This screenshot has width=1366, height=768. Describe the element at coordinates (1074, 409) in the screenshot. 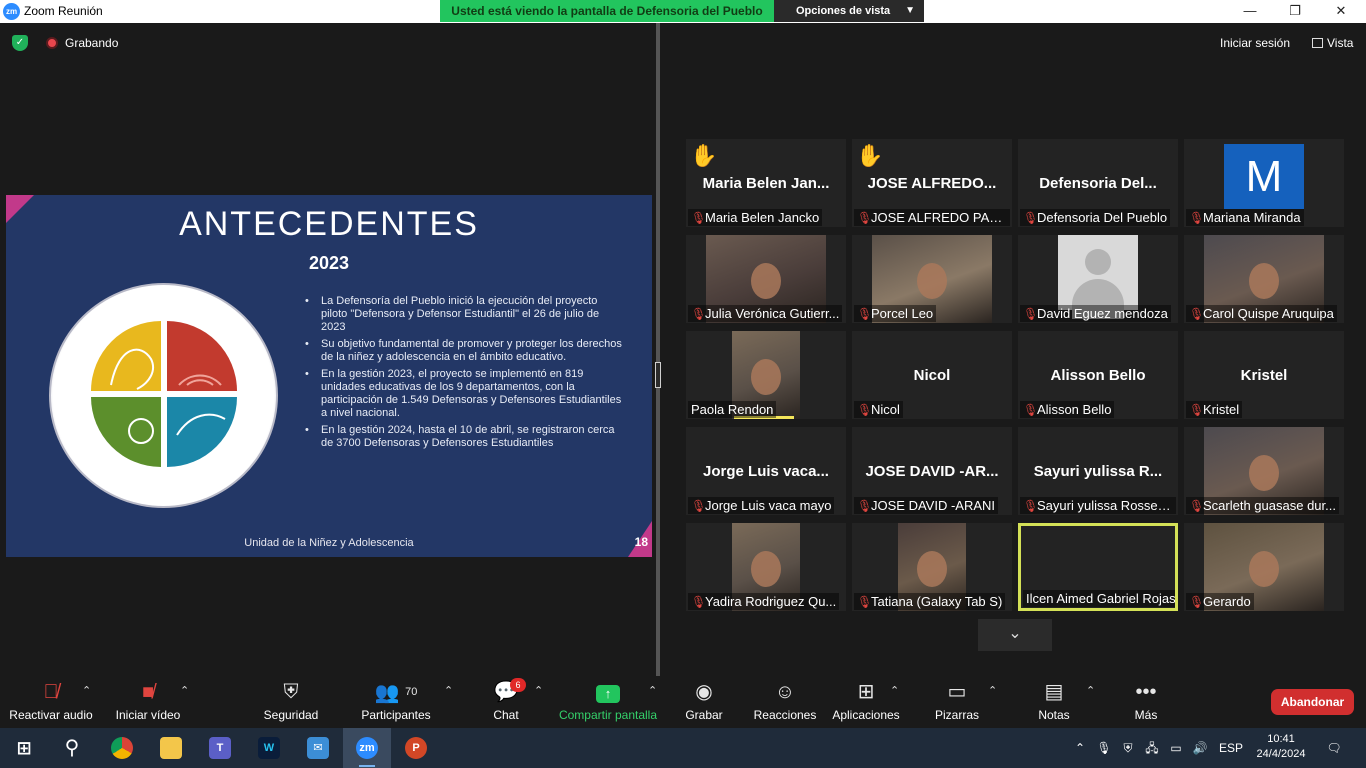

I see `participant-name: Alisson Bello` at that location.